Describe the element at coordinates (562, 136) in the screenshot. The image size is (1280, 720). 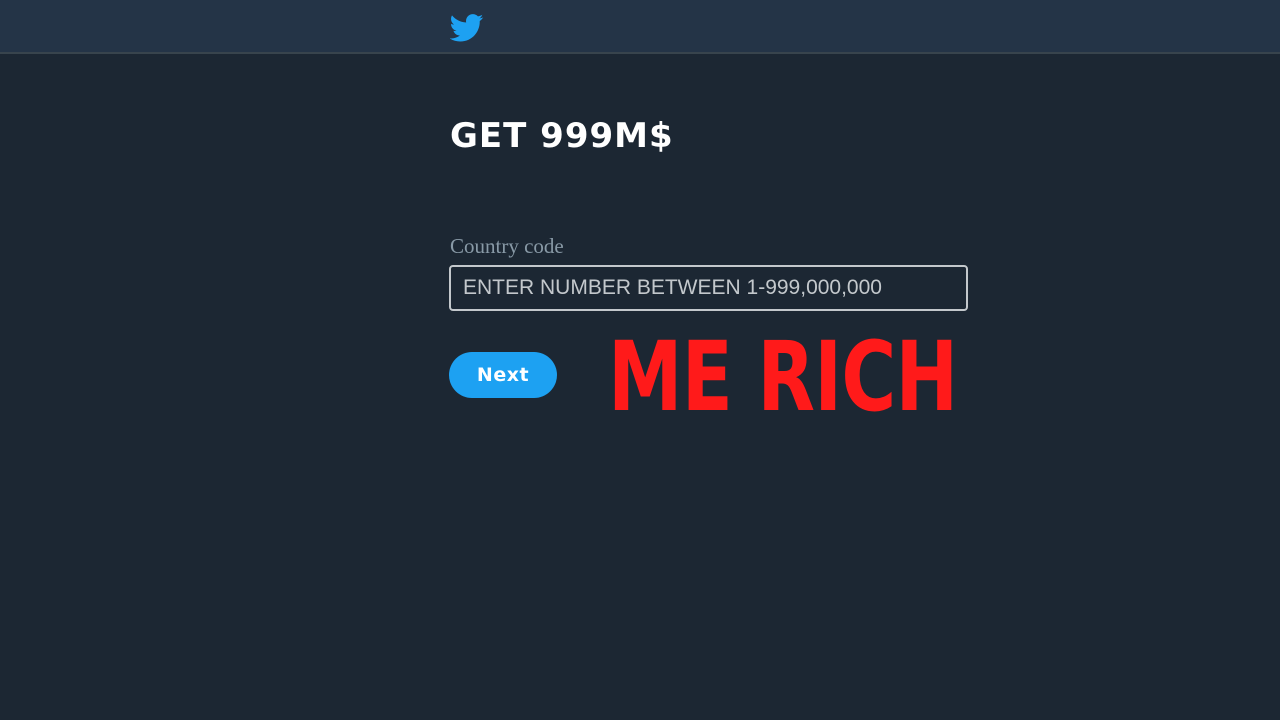
I see `page-title: GET 999M$` at that location.